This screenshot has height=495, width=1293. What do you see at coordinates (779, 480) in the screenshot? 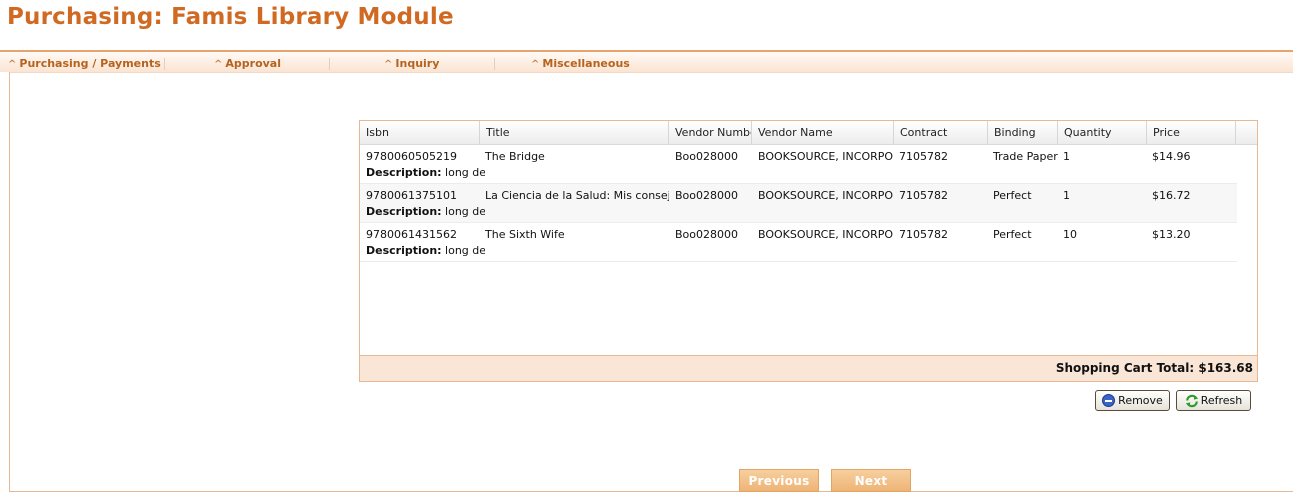
I see `previous-button: Previous` at bounding box center [779, 480].